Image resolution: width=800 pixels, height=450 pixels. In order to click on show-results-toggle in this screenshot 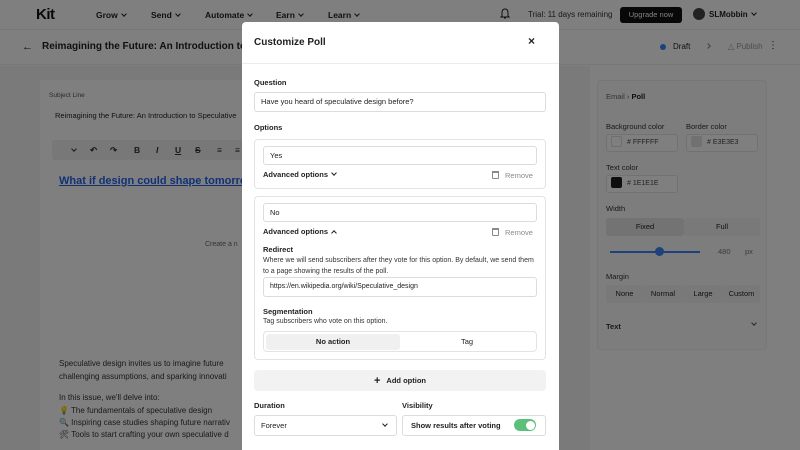, I will do `click(525, 425)`.